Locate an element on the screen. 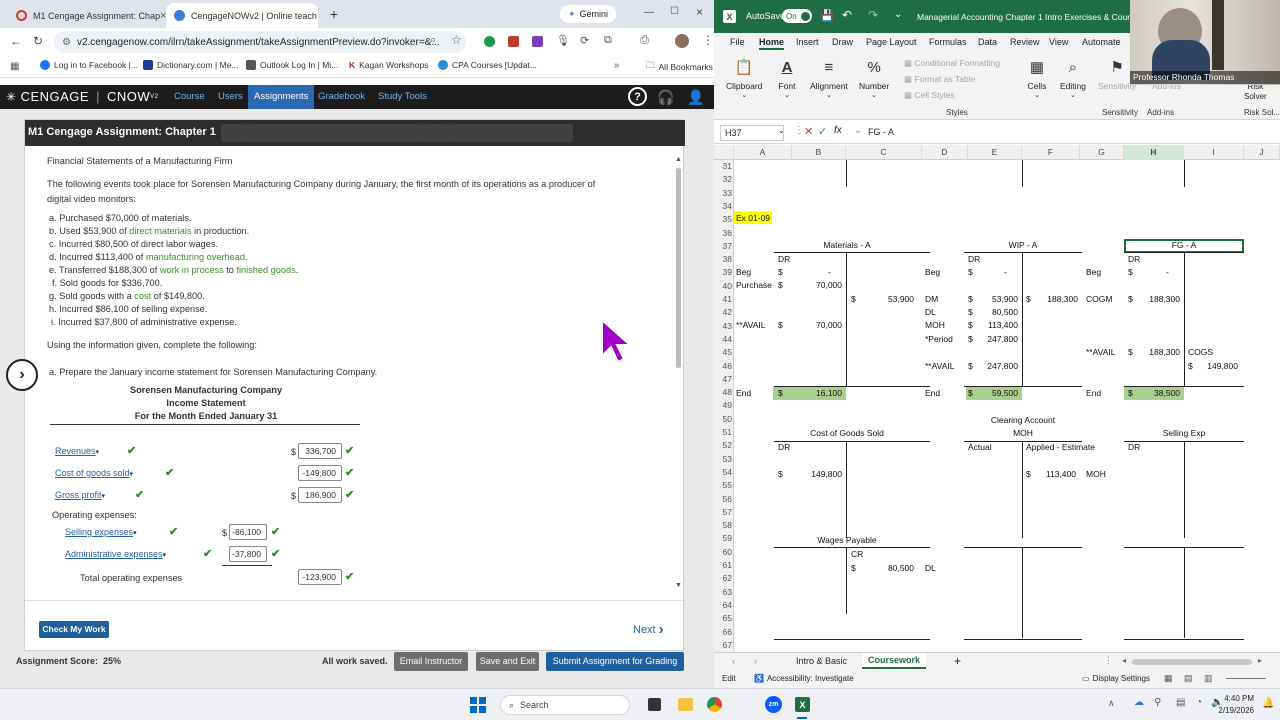 This screenshot has width=1280, height=720. row-header: 36 is located at coordinates (724, 233).